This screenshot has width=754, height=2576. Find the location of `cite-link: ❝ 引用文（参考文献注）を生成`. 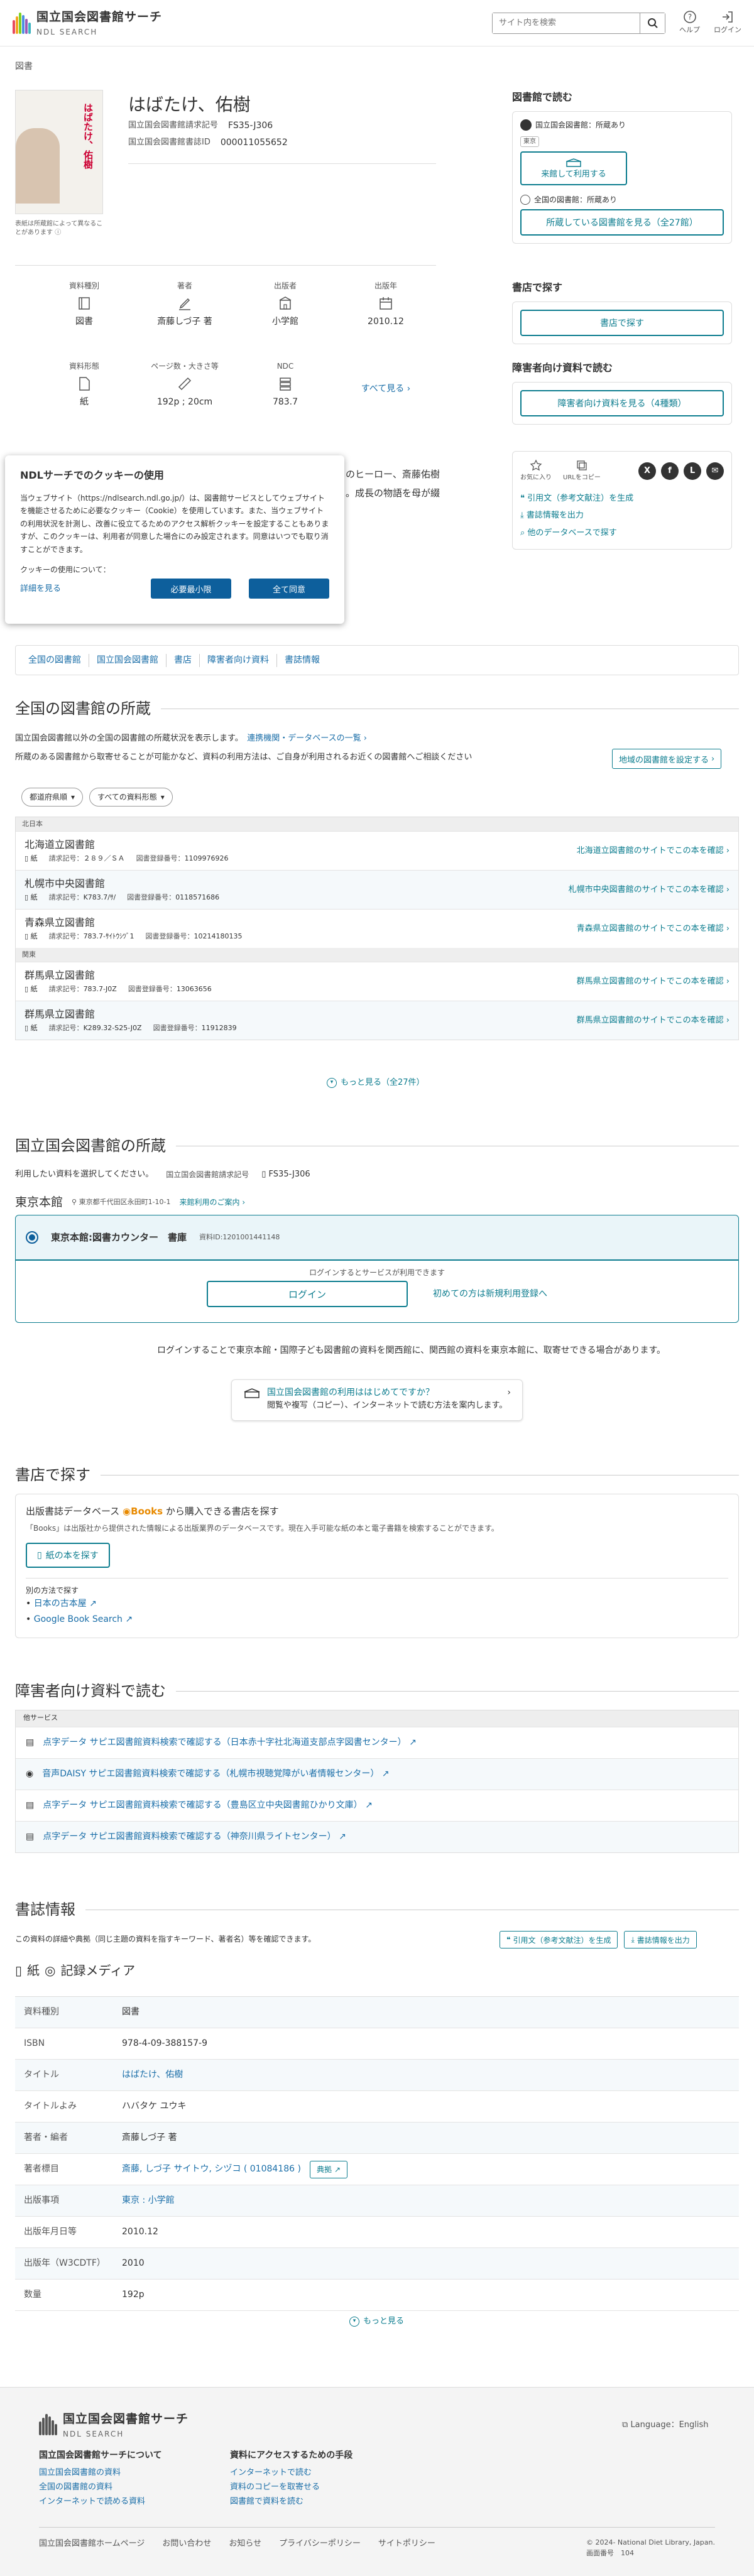

cite-link: ❝ 引用文（参考文献注）を生成 is located at coordinates (622, 498).